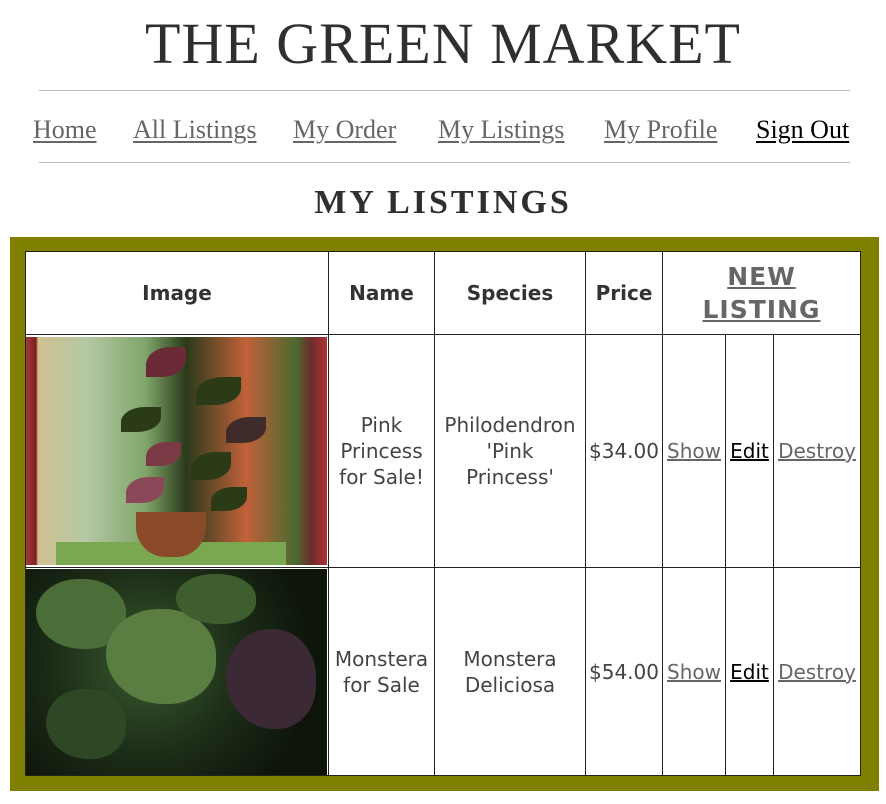 Image resolution: width=886 pixels, height=804 pixels. I want to click on column-header-name: Name, so click(381, 293).